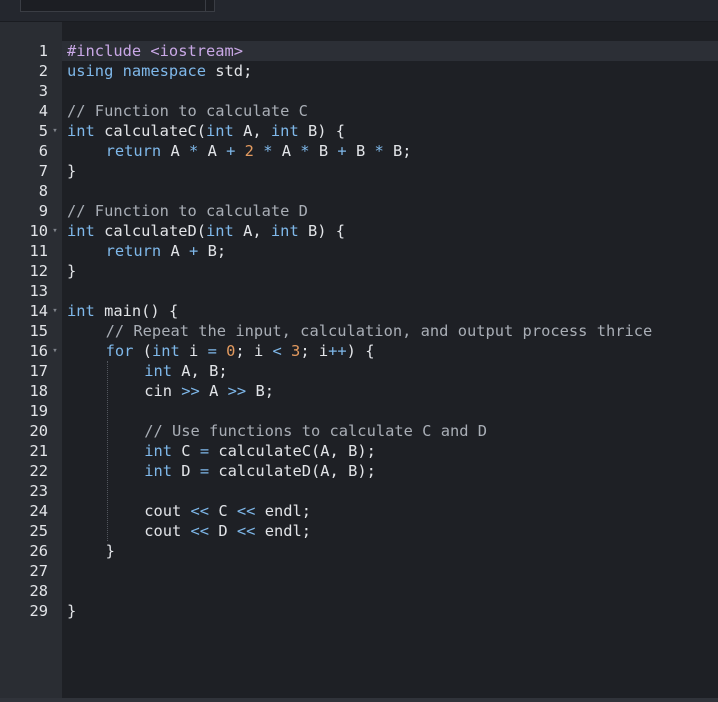 The width and height of the screenshot is (718, 702). I want to click on code-token-plain: B) {, so click(326, 231).